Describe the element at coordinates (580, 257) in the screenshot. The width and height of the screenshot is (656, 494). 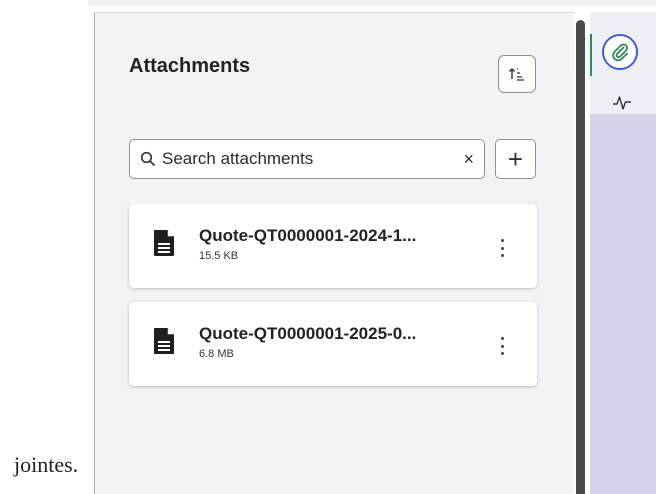
I see `panel-scrollbar` at that location.